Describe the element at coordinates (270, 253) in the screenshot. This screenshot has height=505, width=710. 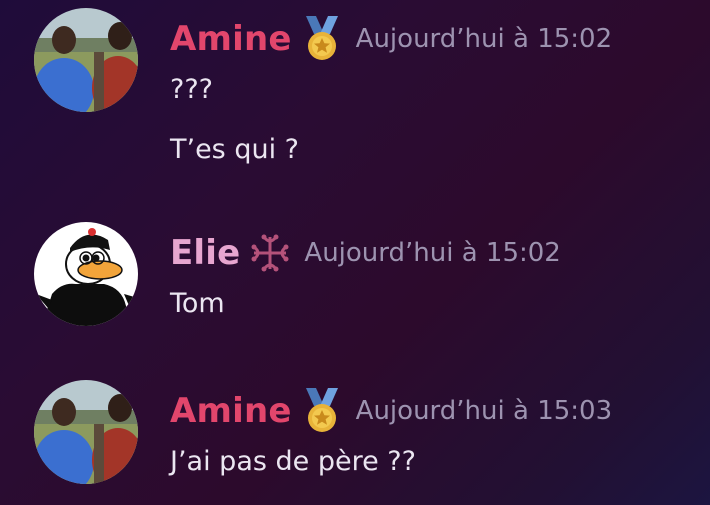
I see `occitan-cross-icon` at that location.